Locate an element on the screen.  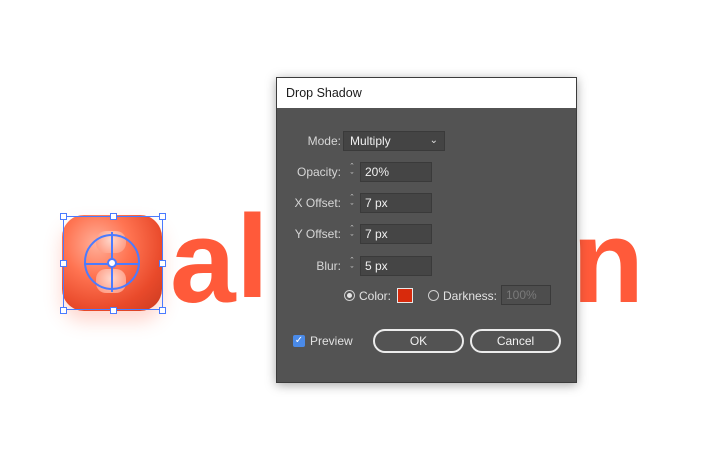
blur-stepper-icon: ˆˇ is located at coordinates (352, 266).